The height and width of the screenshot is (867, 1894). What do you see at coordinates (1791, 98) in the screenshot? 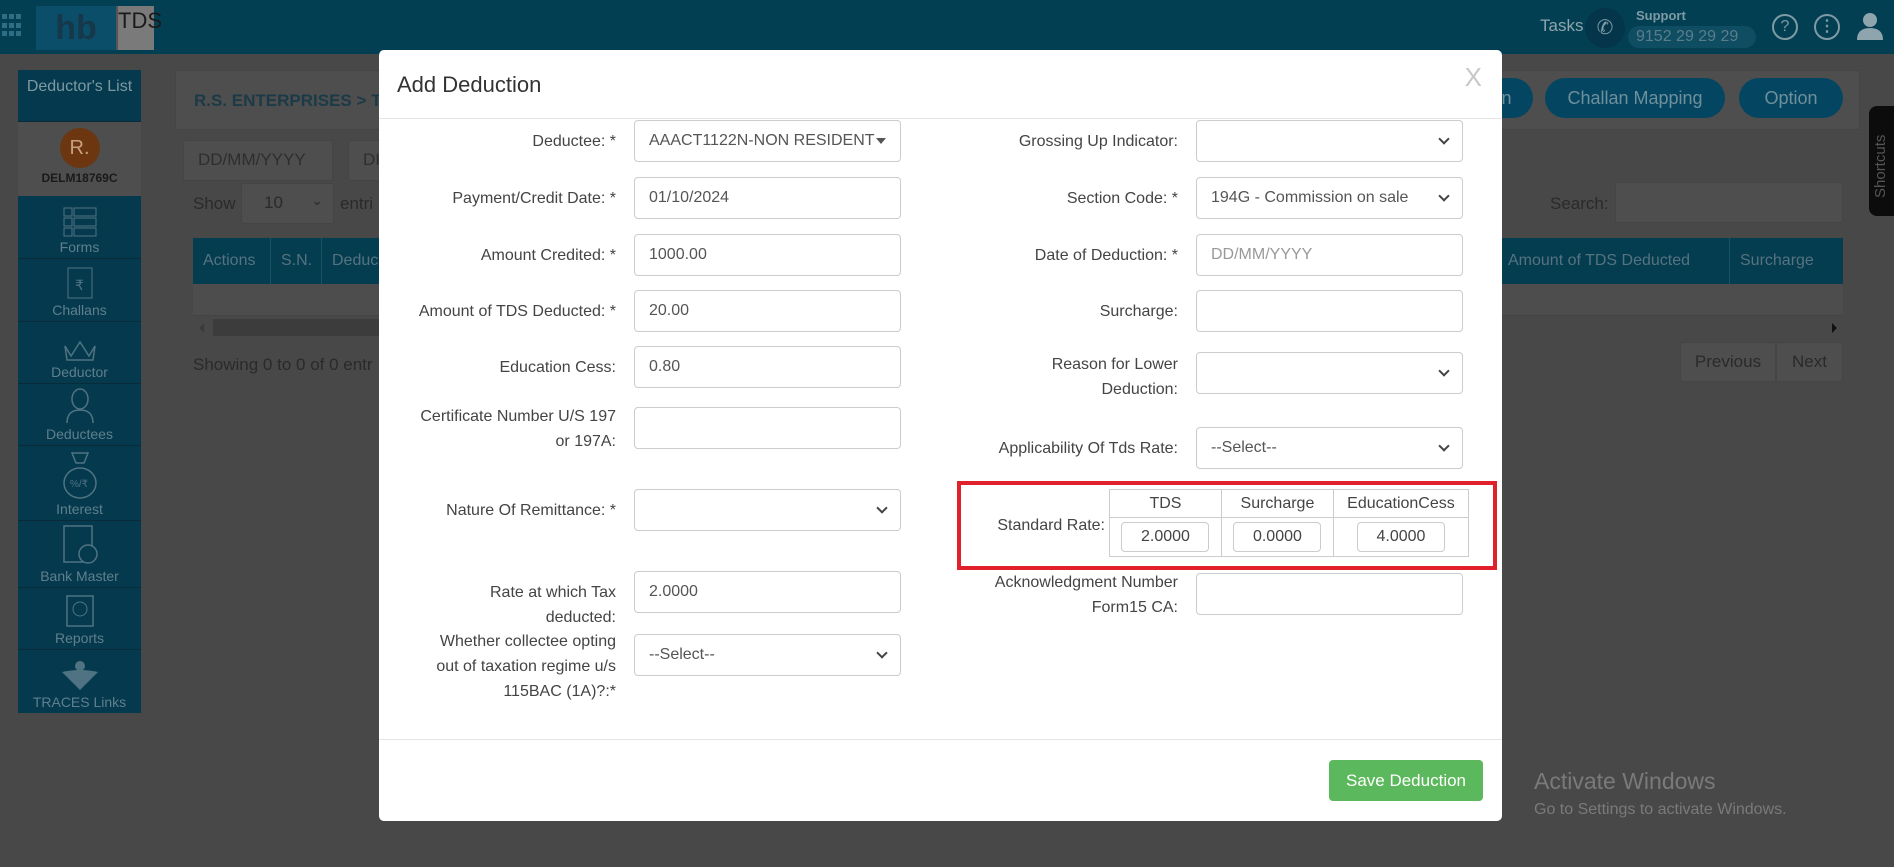
I see `option-button: Option` at bounding box center [1791, 98].